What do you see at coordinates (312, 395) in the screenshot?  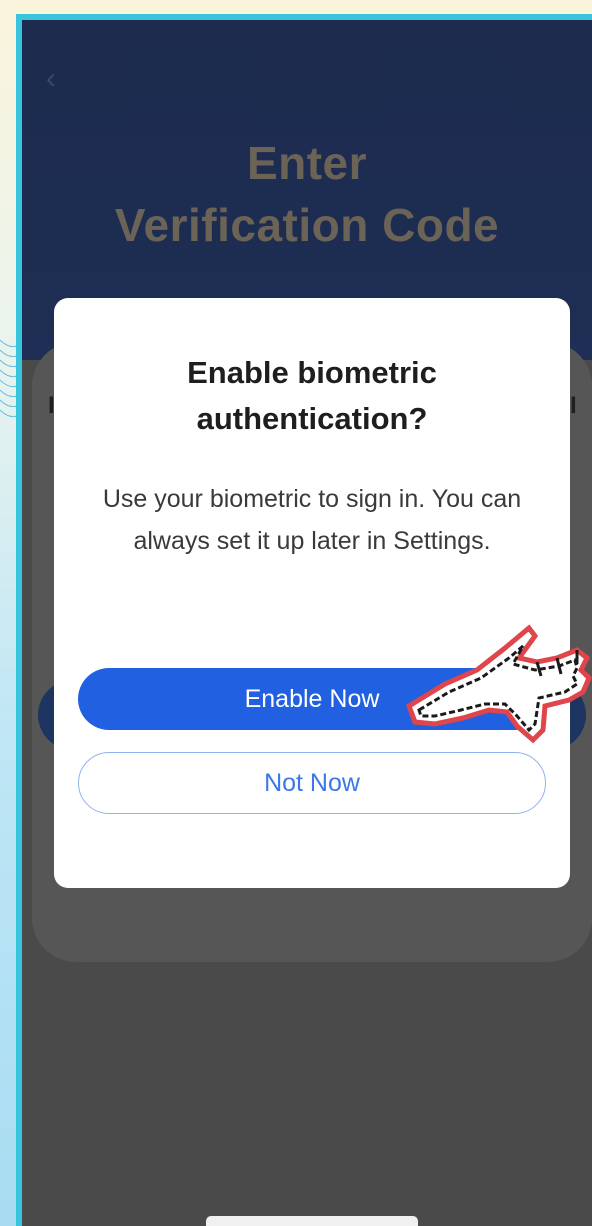 I see `dialog-title: Enable biometric authentication?` at bounding box center [312, 395].